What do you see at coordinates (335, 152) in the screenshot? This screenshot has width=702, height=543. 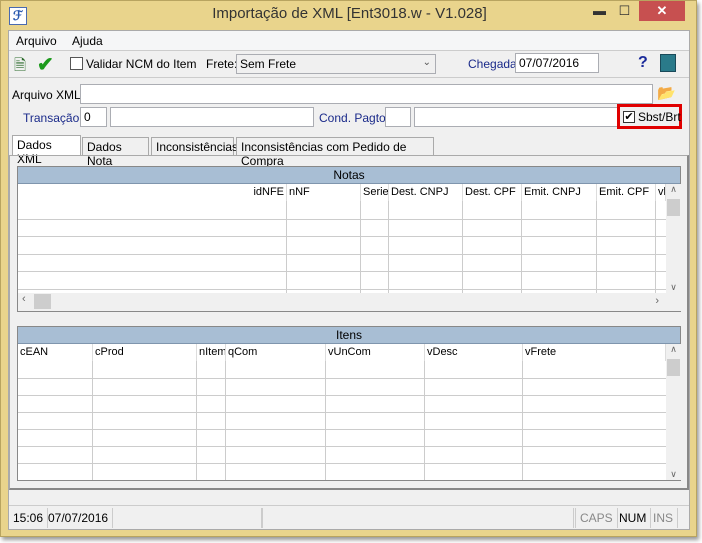 I see `tab-inconsistencias-pedido: Inconsistências com Pedido de Compra` at bounding box center [335, 152].